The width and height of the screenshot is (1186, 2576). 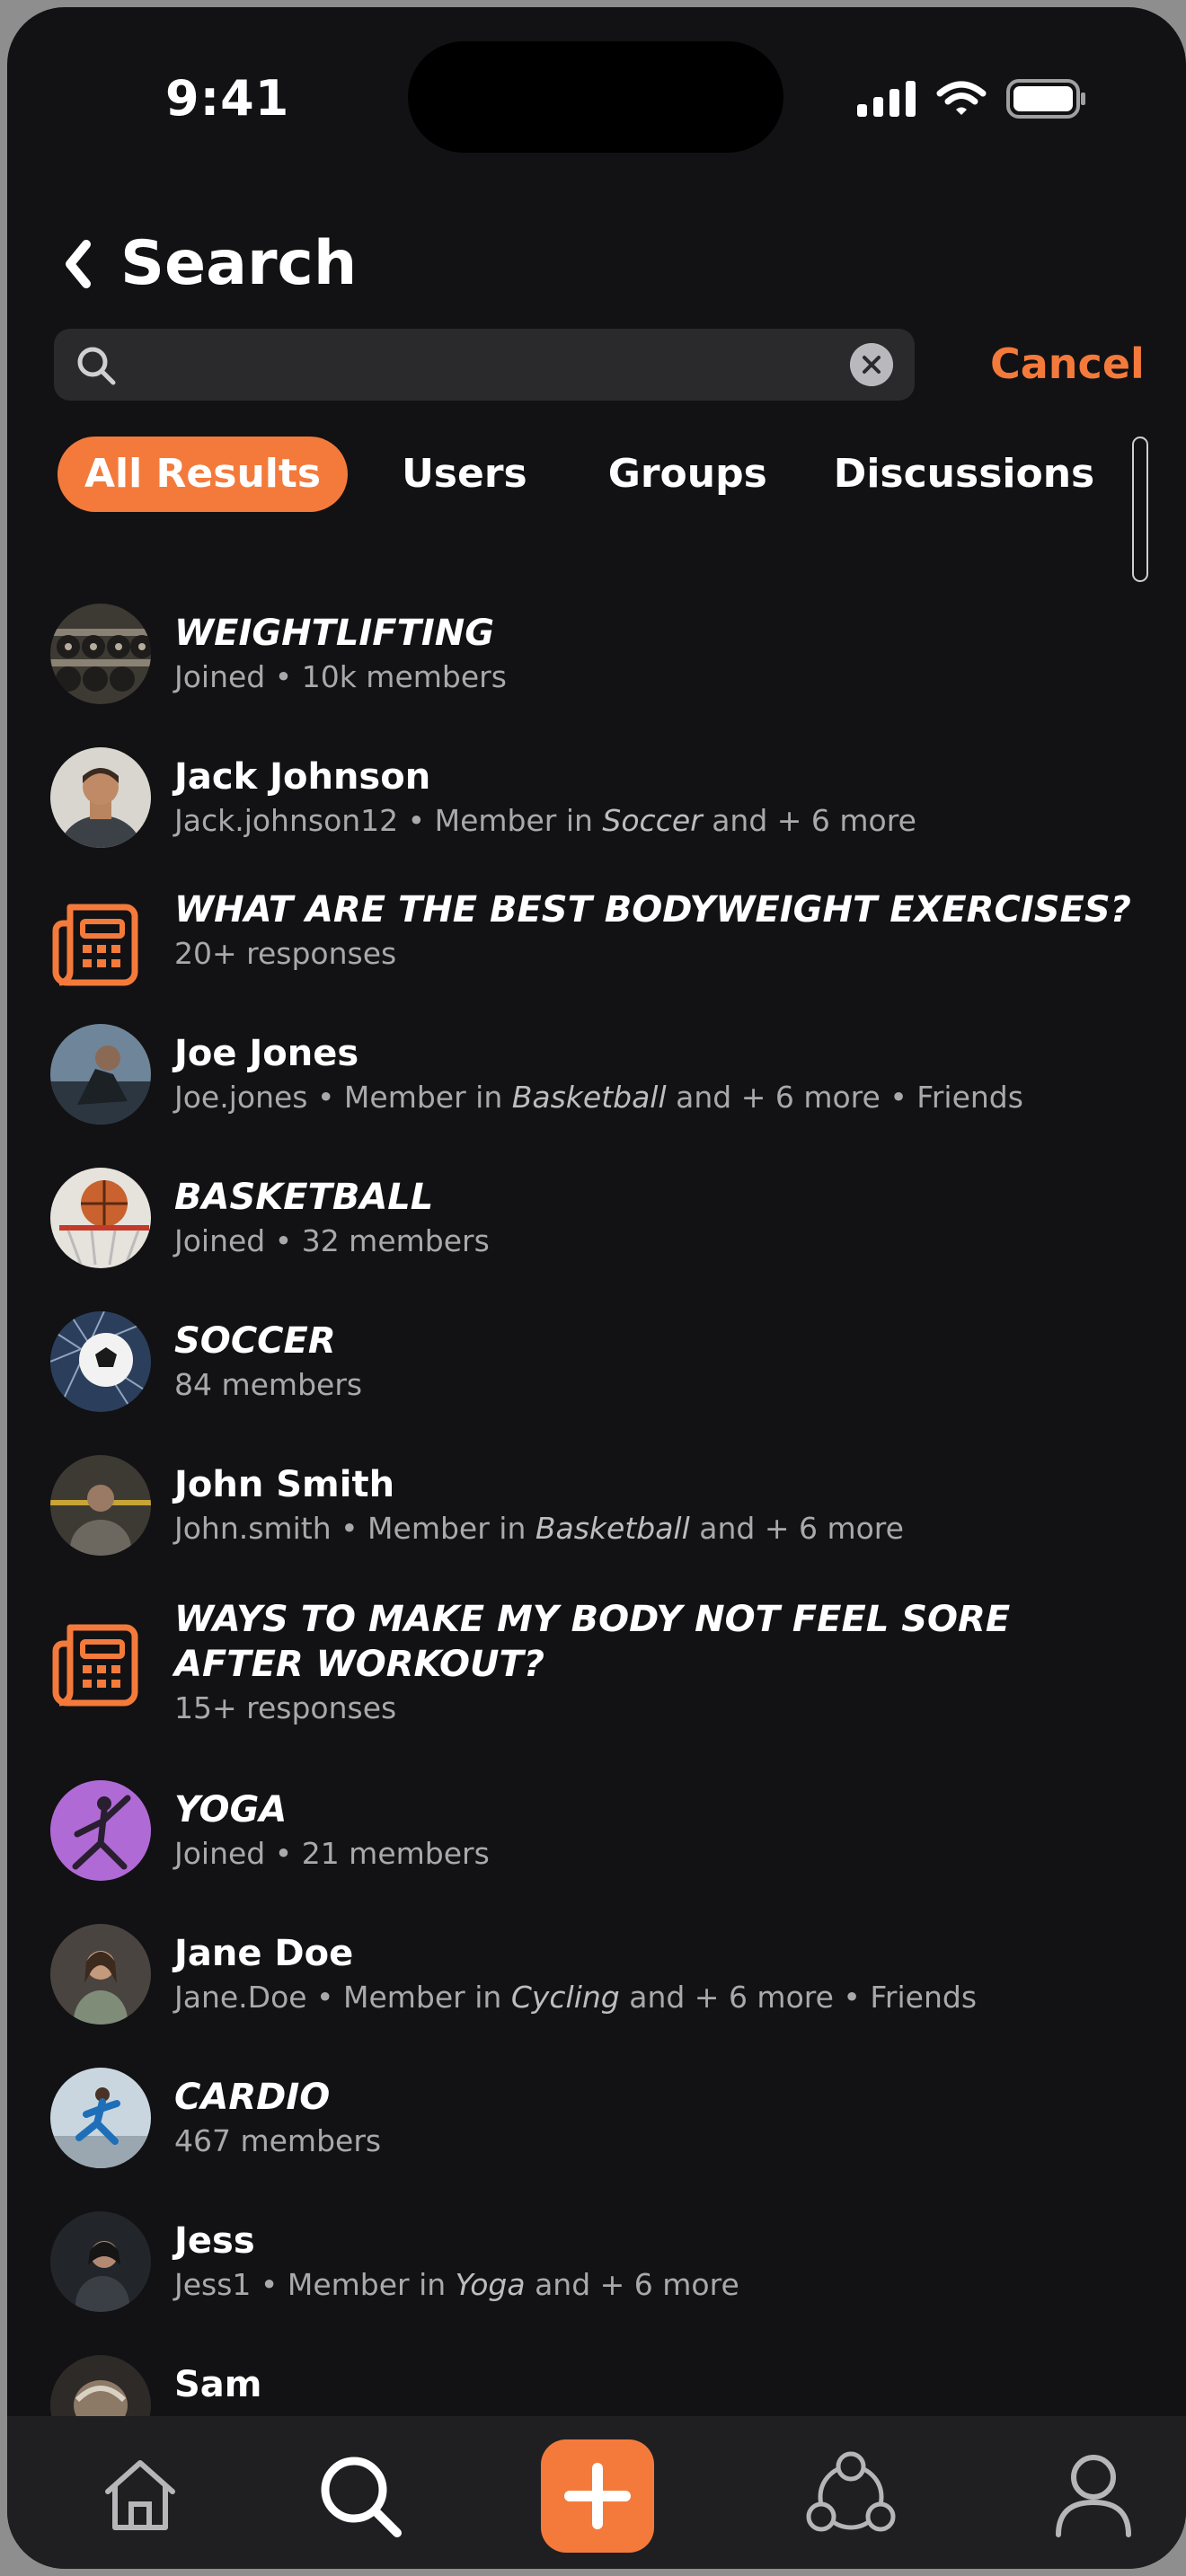 What do you see at coordinates (850, 2497) in the screenshot?
I see `community-icon` at bounding box center [850, 2497].